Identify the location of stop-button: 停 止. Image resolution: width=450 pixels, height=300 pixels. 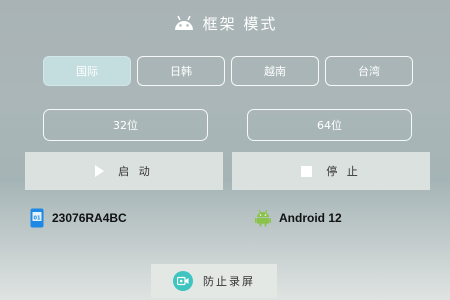
(331, 171).